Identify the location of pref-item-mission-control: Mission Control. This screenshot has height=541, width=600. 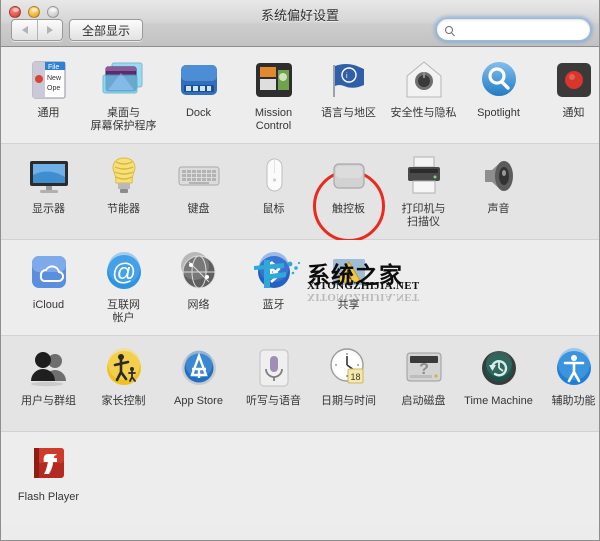
(273, 96).